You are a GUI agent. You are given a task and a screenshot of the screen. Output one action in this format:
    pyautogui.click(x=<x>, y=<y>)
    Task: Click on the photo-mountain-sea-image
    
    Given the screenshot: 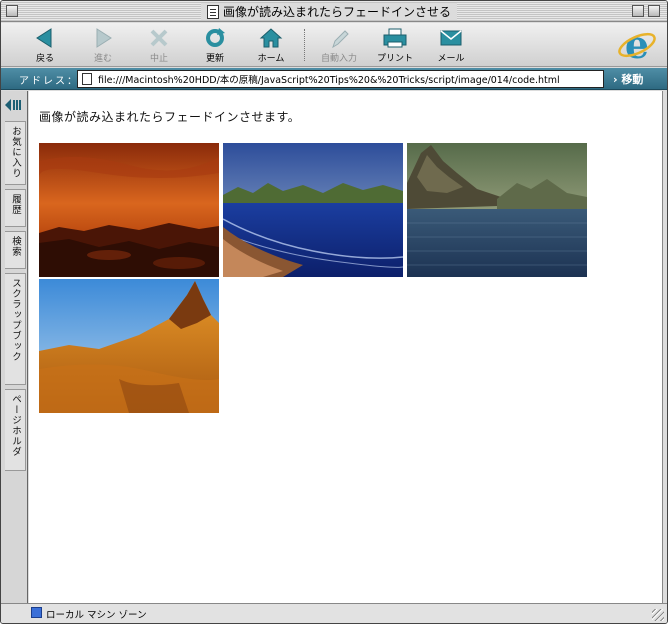 What is the action you would take?
    pyautogui.click(x=497, y=210)
    